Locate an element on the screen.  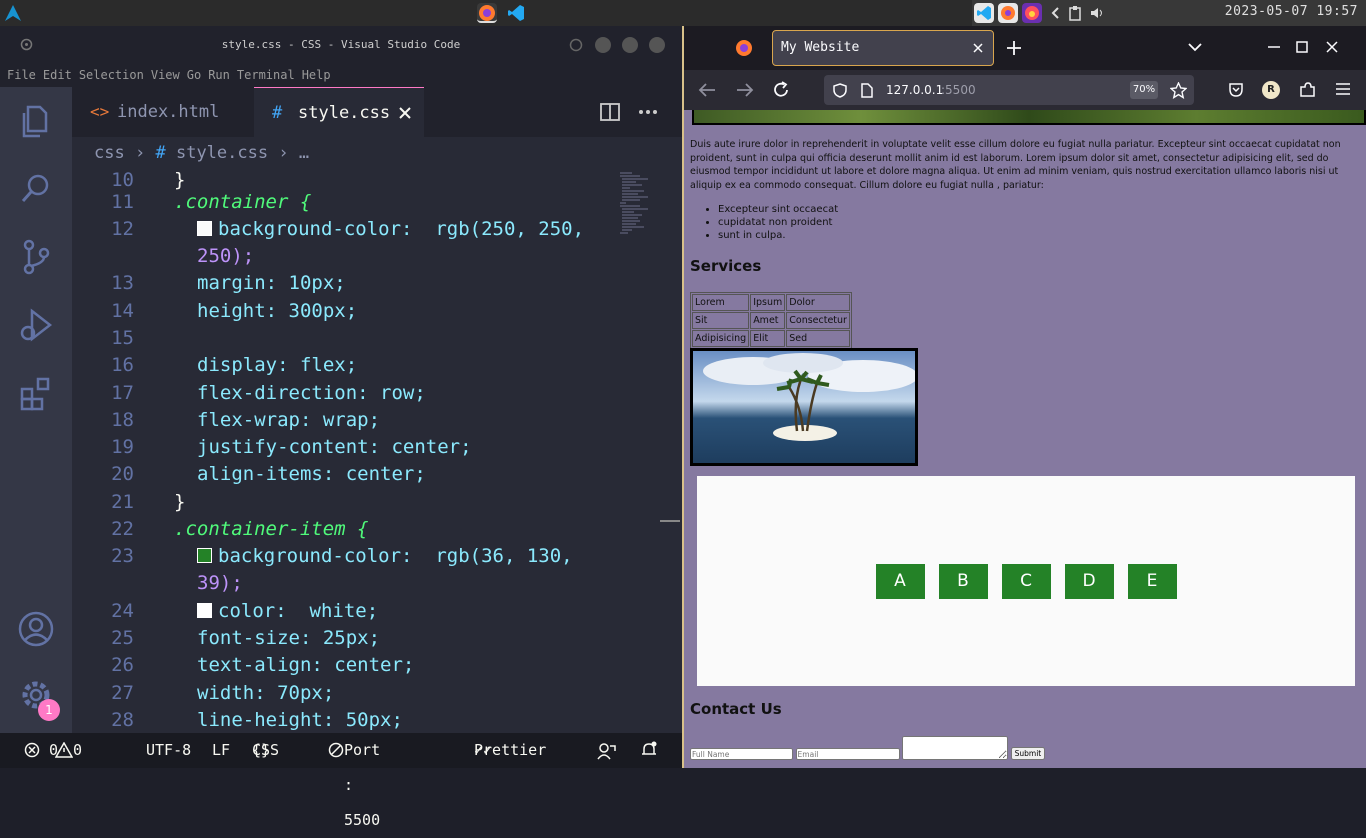
back-arrow-icon is located at coordinates (707, 90).